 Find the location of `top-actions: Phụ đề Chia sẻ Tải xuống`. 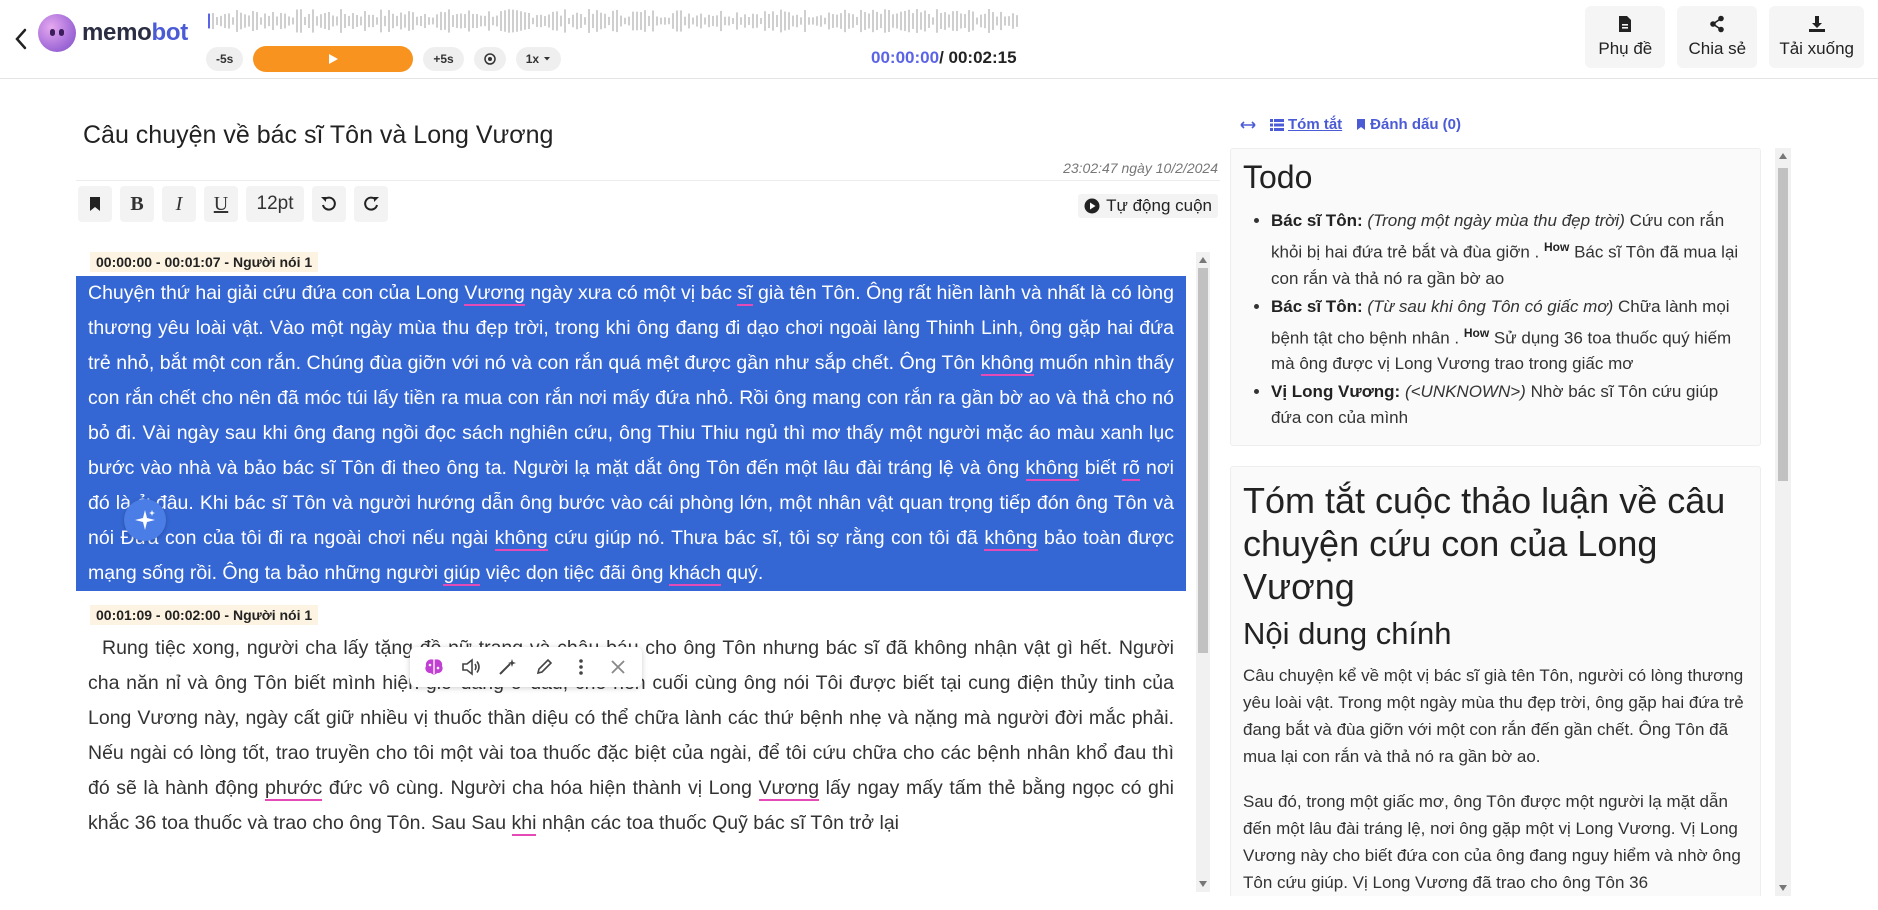

top-actions: Phụ đề Chia sẻ Tải xuống is located at coordinates (1724, 37).